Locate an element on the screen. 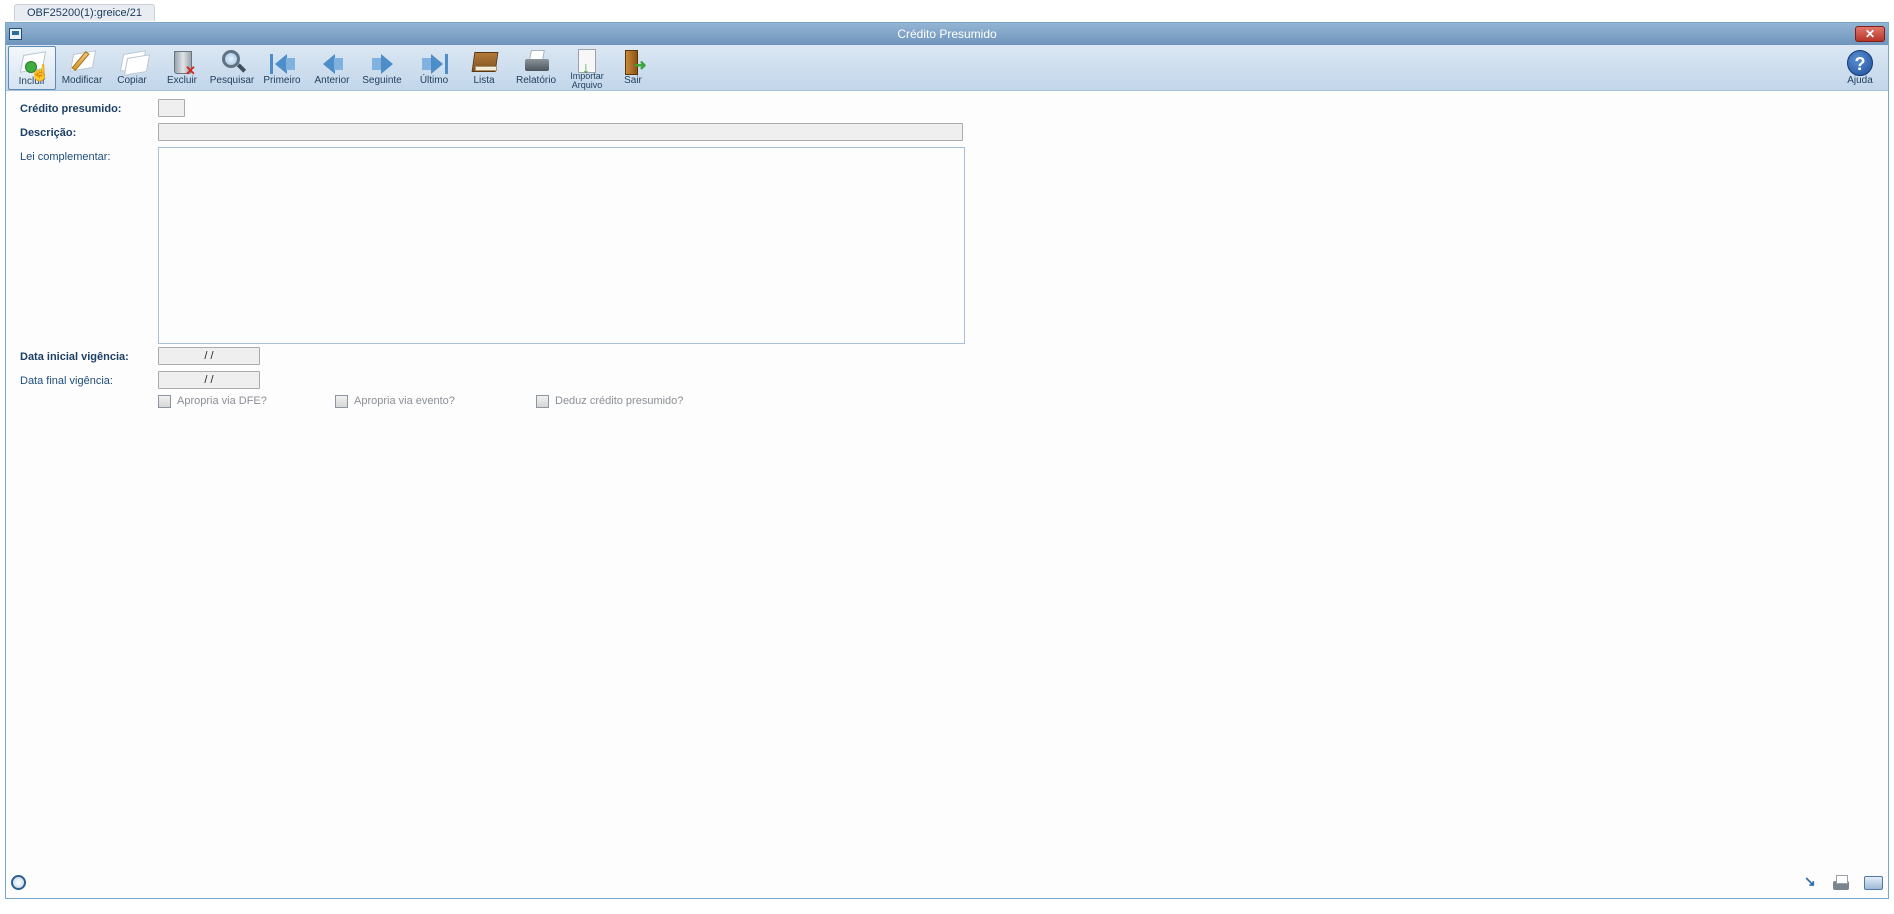  primeiro-label: Primeiro is located at coordinates (282, 80).